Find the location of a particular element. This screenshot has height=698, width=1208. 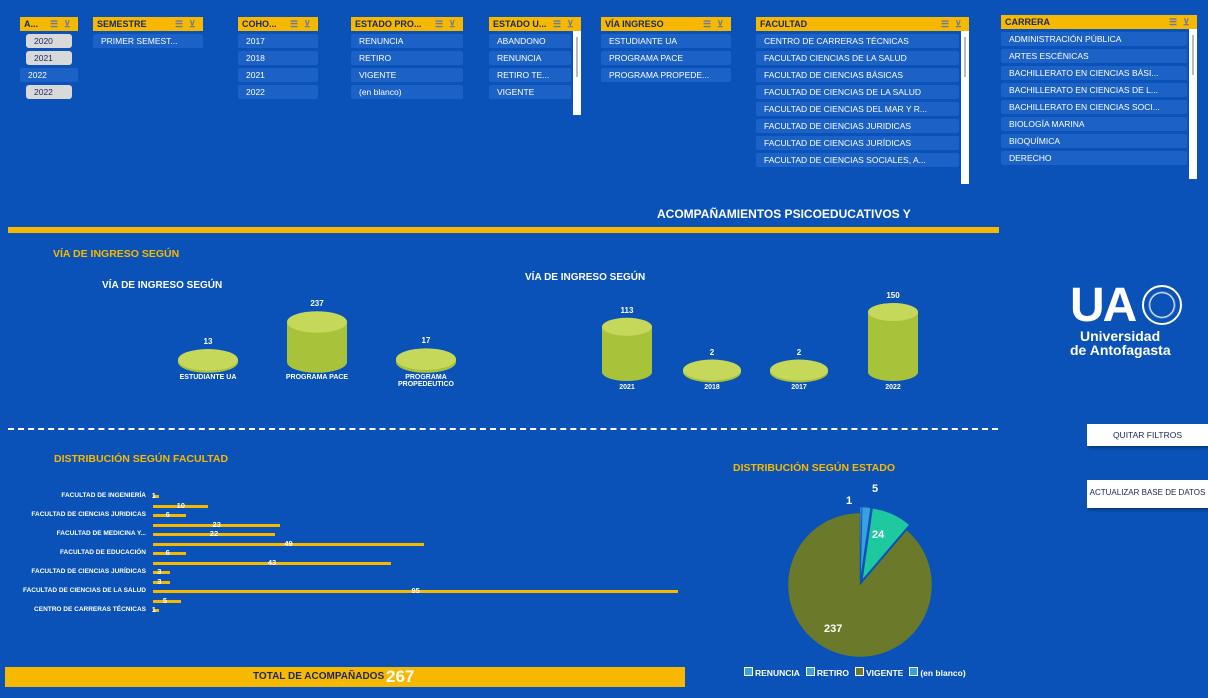

multiselect-icon: ☰ is located at coordinates (1174, 22).